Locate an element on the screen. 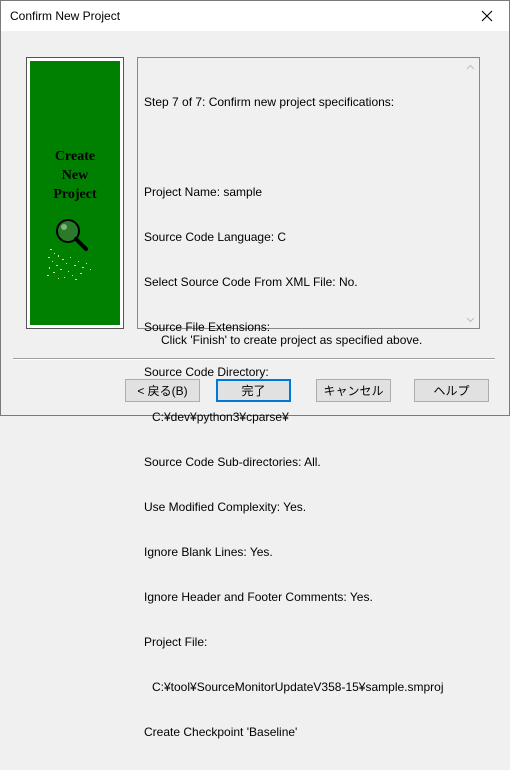  side-caption-line-3: Project is located at coordinates (75, 194).